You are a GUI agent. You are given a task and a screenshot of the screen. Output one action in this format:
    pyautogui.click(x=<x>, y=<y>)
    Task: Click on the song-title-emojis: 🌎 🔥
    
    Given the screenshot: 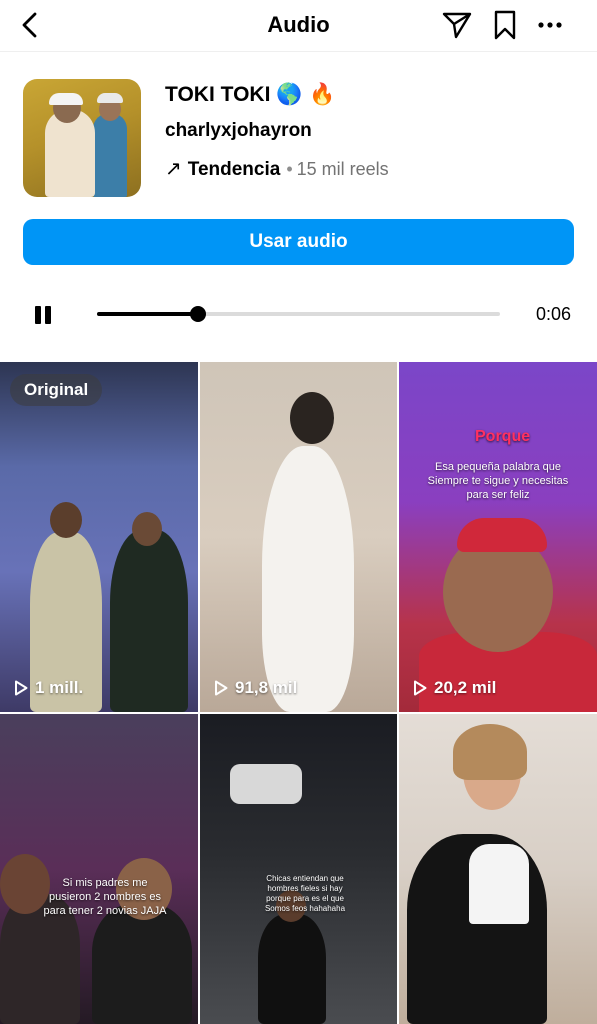 What is the action you would take?
    pyautogui.click(x=306, y=94)
    